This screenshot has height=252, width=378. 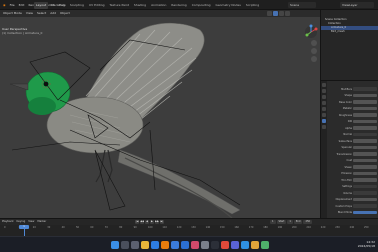 I want to click on tab-rendering: Rendering, so click(x=178, y=5).